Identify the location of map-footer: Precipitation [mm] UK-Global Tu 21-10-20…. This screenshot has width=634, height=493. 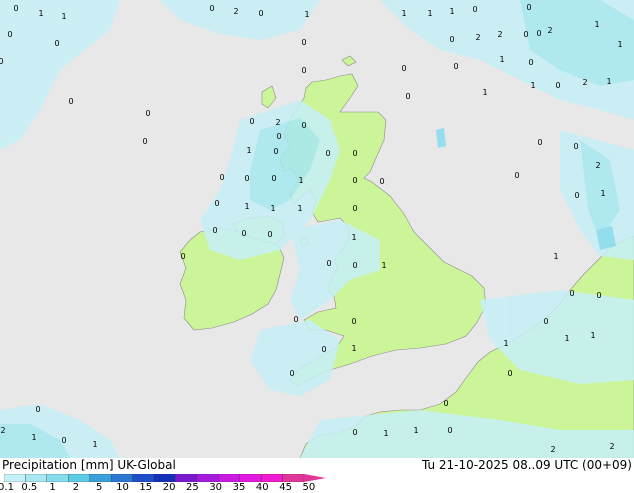
(317, 475).